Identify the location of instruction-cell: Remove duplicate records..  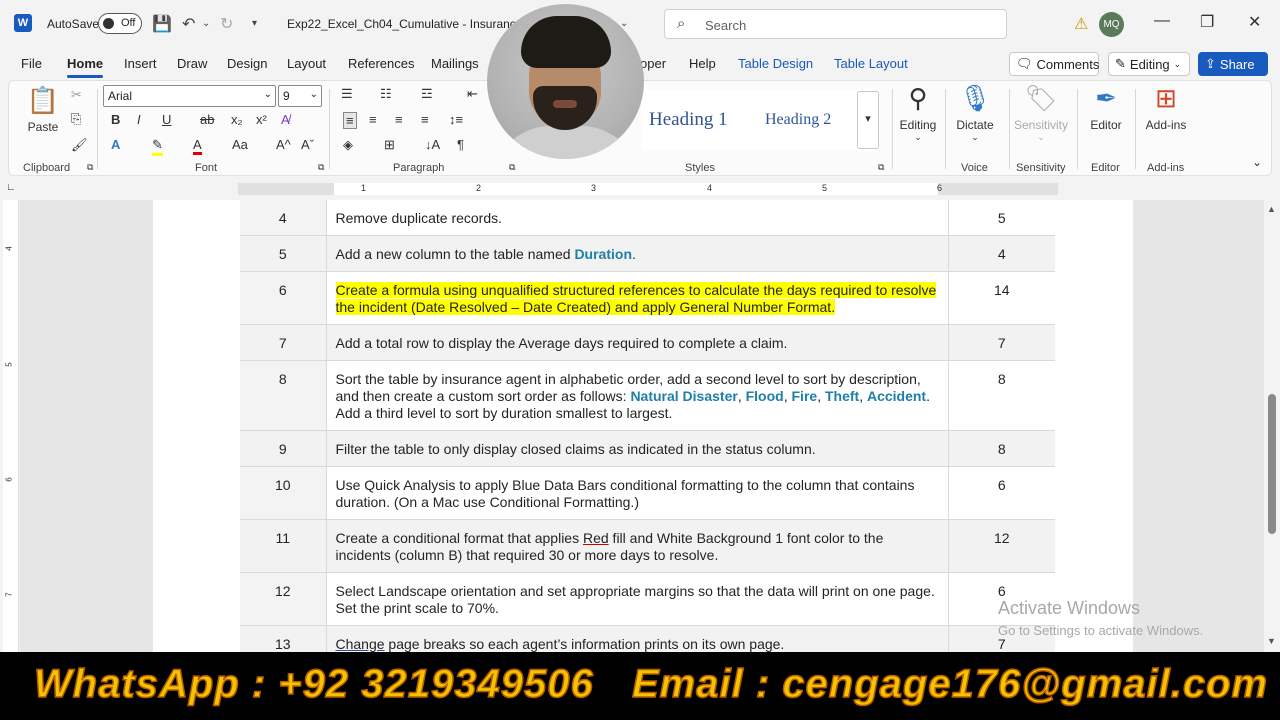
(637, 218).